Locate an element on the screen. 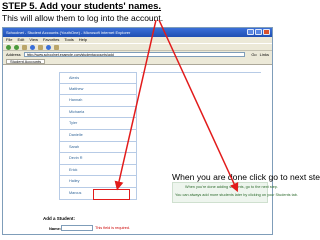 This screenshot has height=240, width=320. forward-icon is located at coordinates (16, 47).